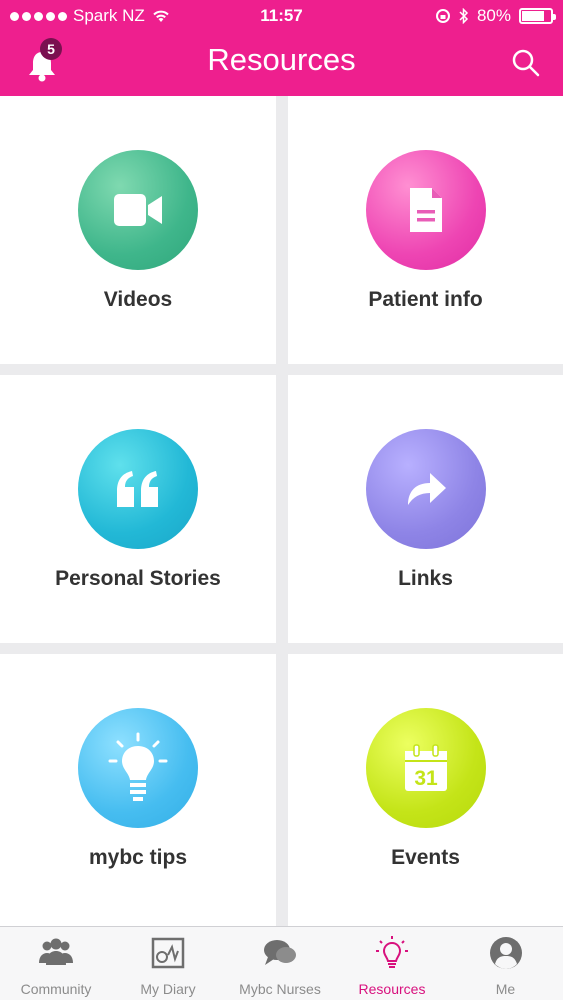 The image size is (563, 1000). I want to click on events-circle: 31, so click(425, 768).